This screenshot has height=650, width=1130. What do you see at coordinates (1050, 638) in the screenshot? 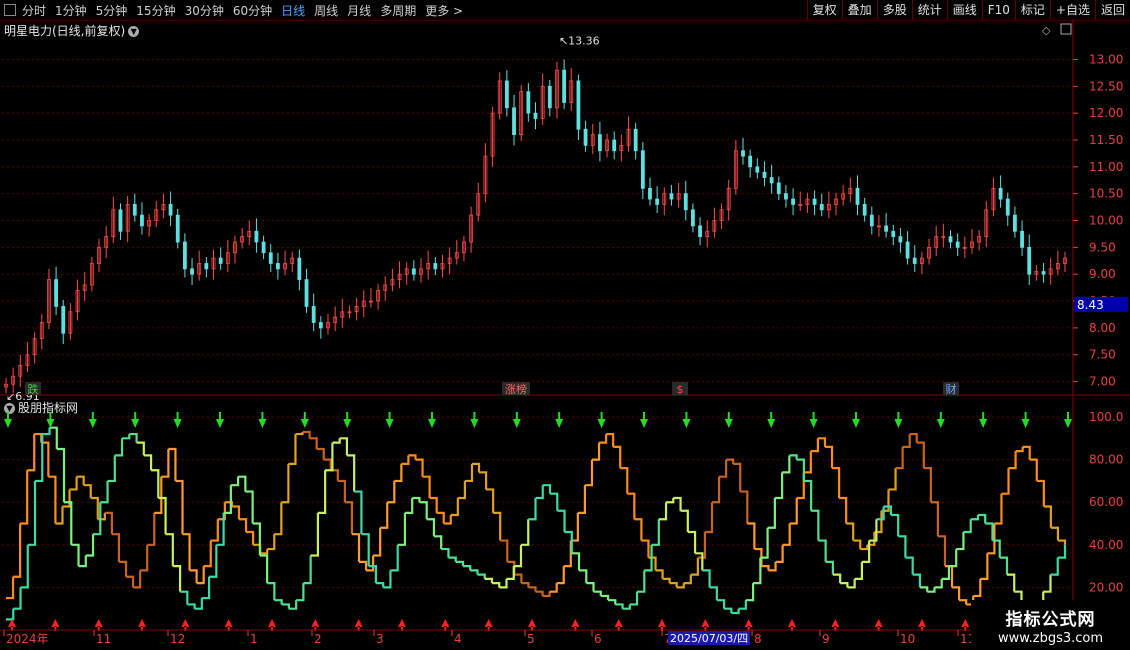
I see `watermark-line2: www.zbgs3.com` at bounding box center [1050, 638].